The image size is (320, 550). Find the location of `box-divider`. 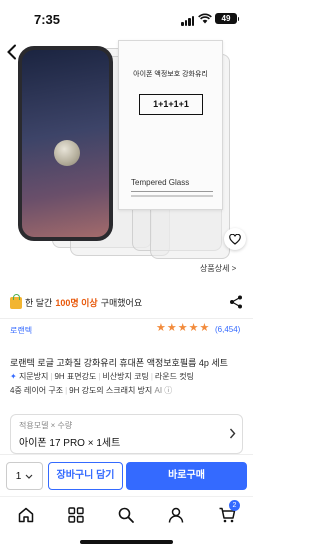

box-divider is located at coordinates (172, 191).